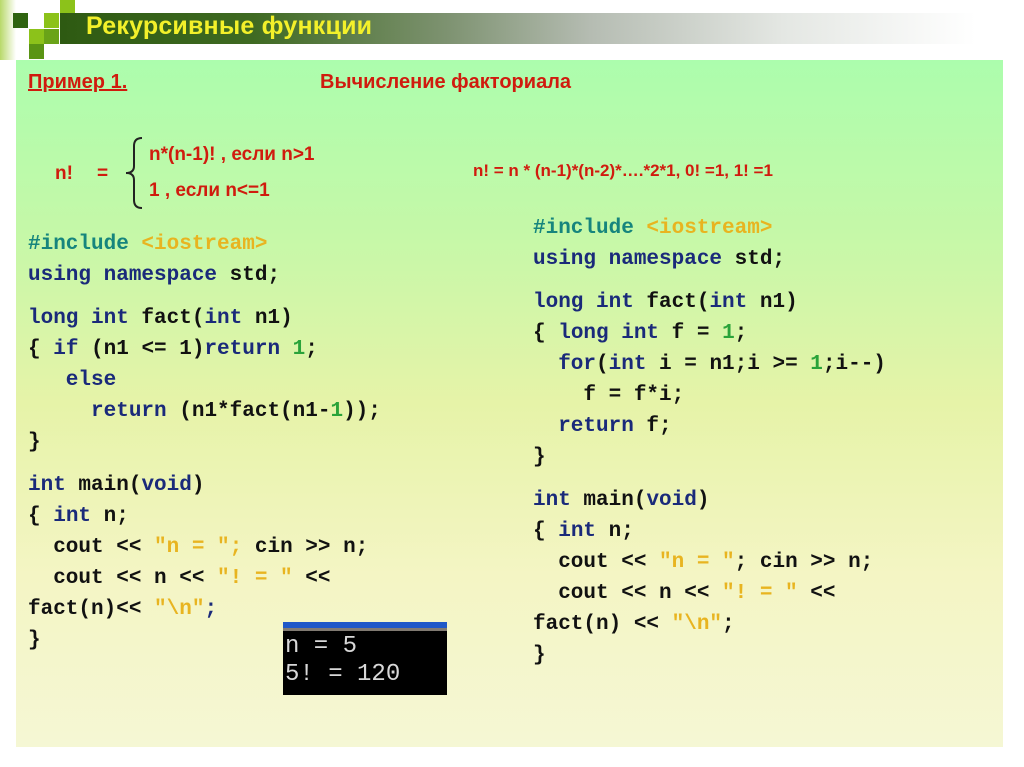 This screenshot has width=1024, height=767. Describe the element at coordinates (72, 380) in the screenshot. I see `code-token: else` at that location.